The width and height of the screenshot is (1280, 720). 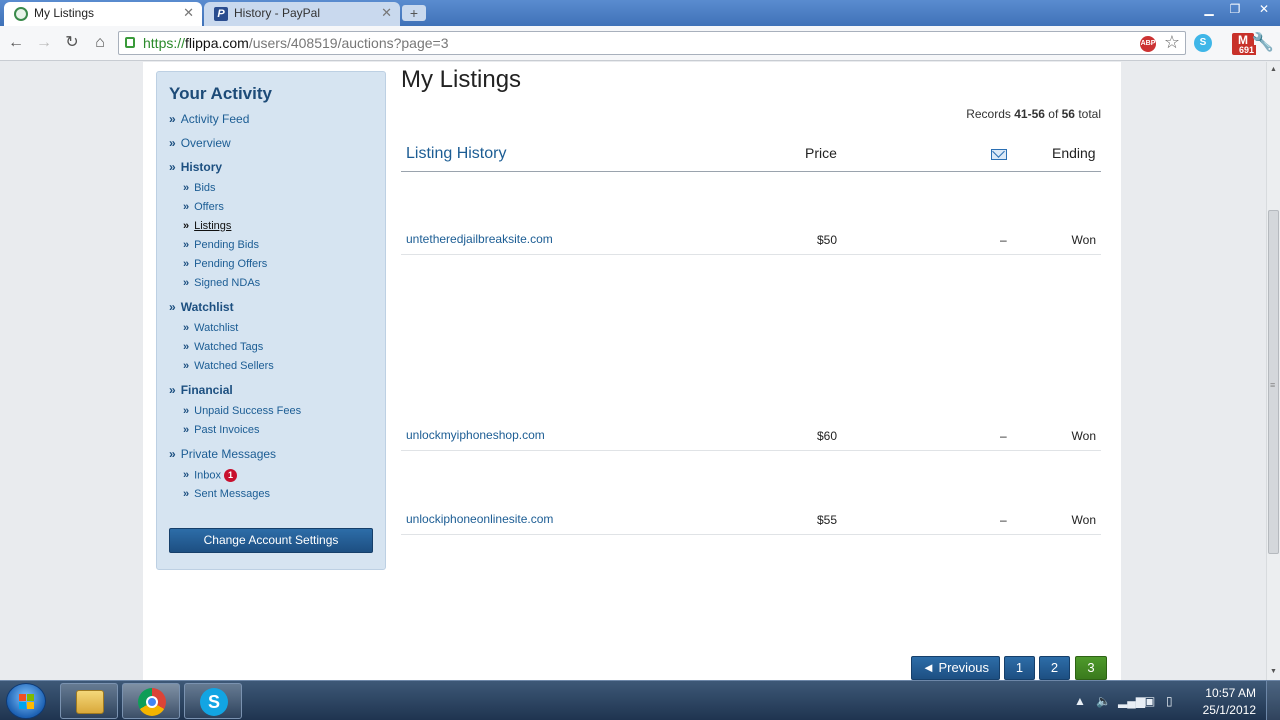 I want to click on sidebar-item-watched-tags: » Watched Tags, so click(x=223, y=347).